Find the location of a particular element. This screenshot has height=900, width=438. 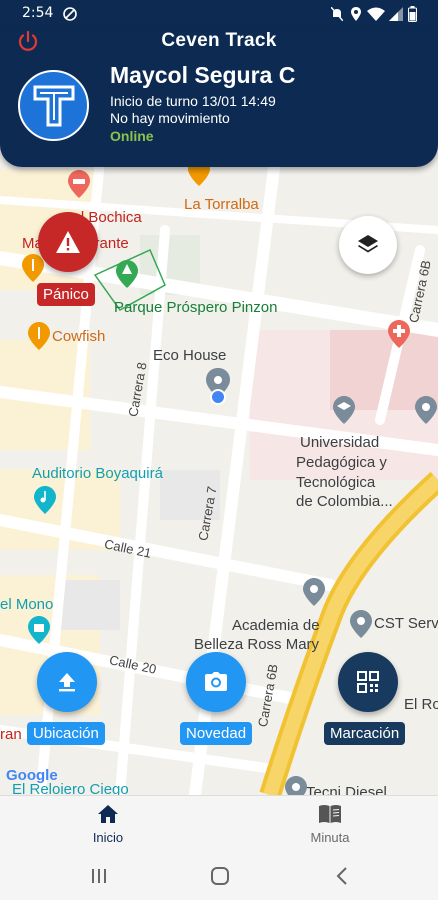

map-label-university-3: Tecnológica is located at coordinates (336, 482).